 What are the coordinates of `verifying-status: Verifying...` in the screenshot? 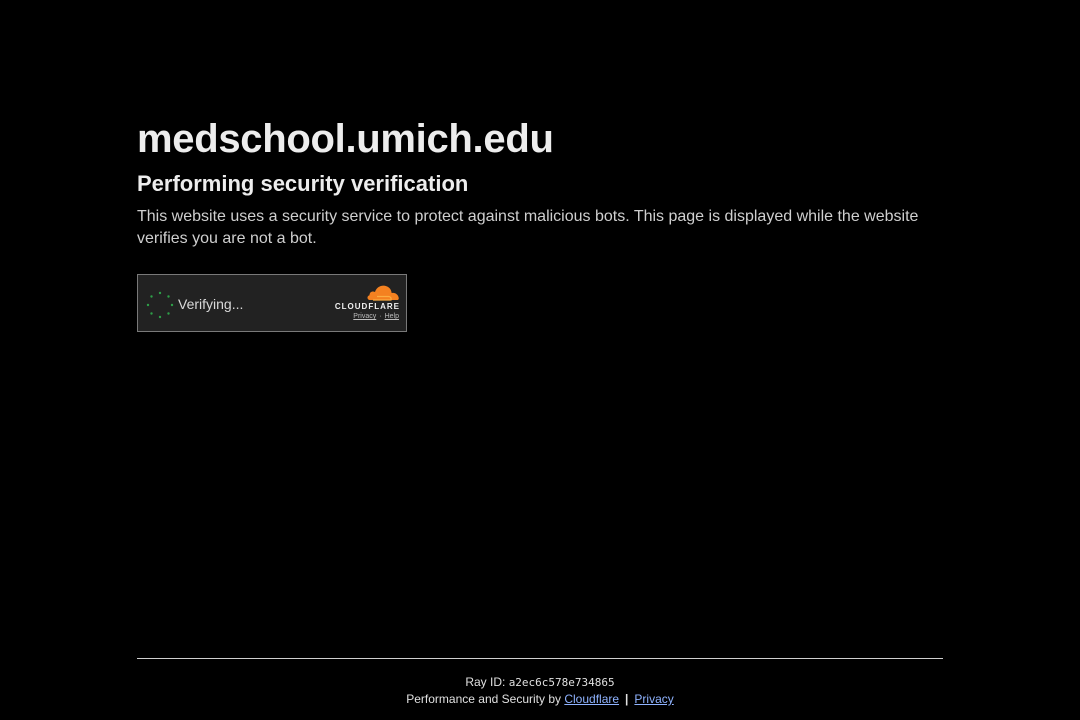 It's located at (211, 304).